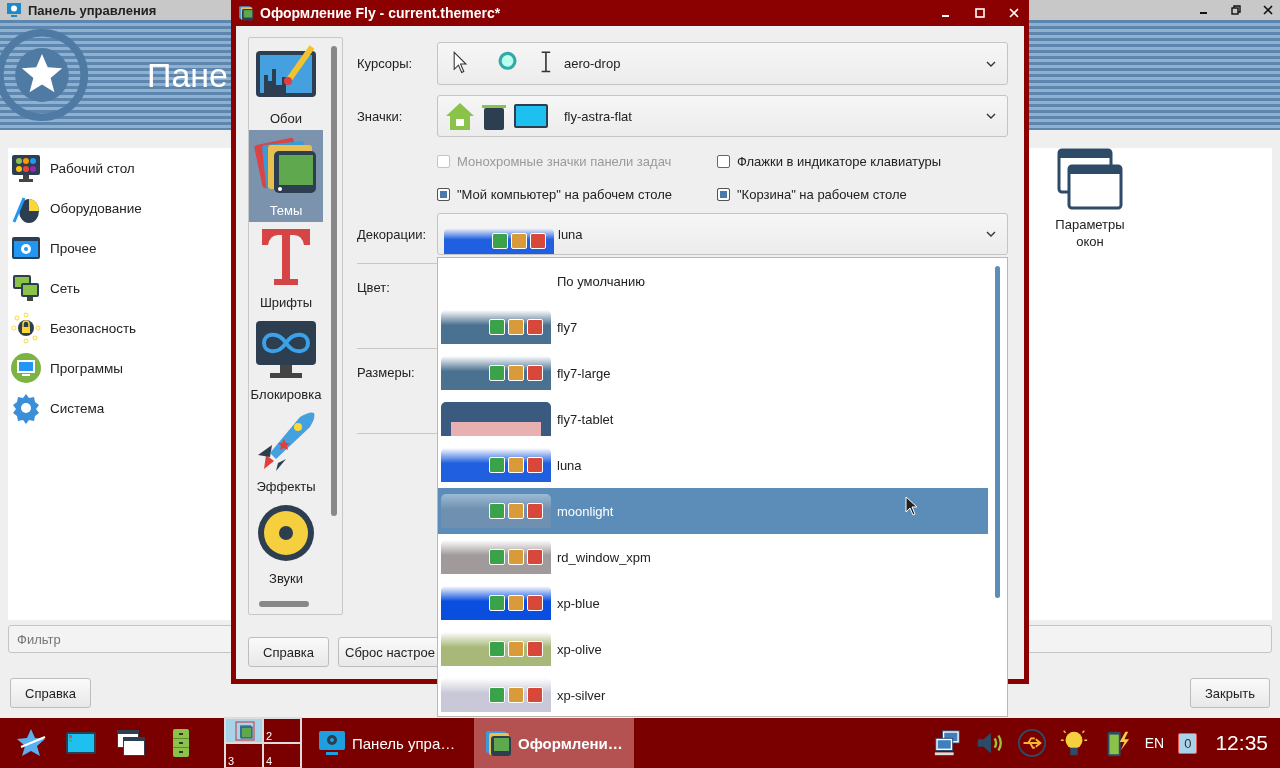 The height and width of the screenshot is (768, 1280). What do you see at coordinates (45, 75) in the screenshot?
I see `star-logo-icon` at bounding box center [45, 75].